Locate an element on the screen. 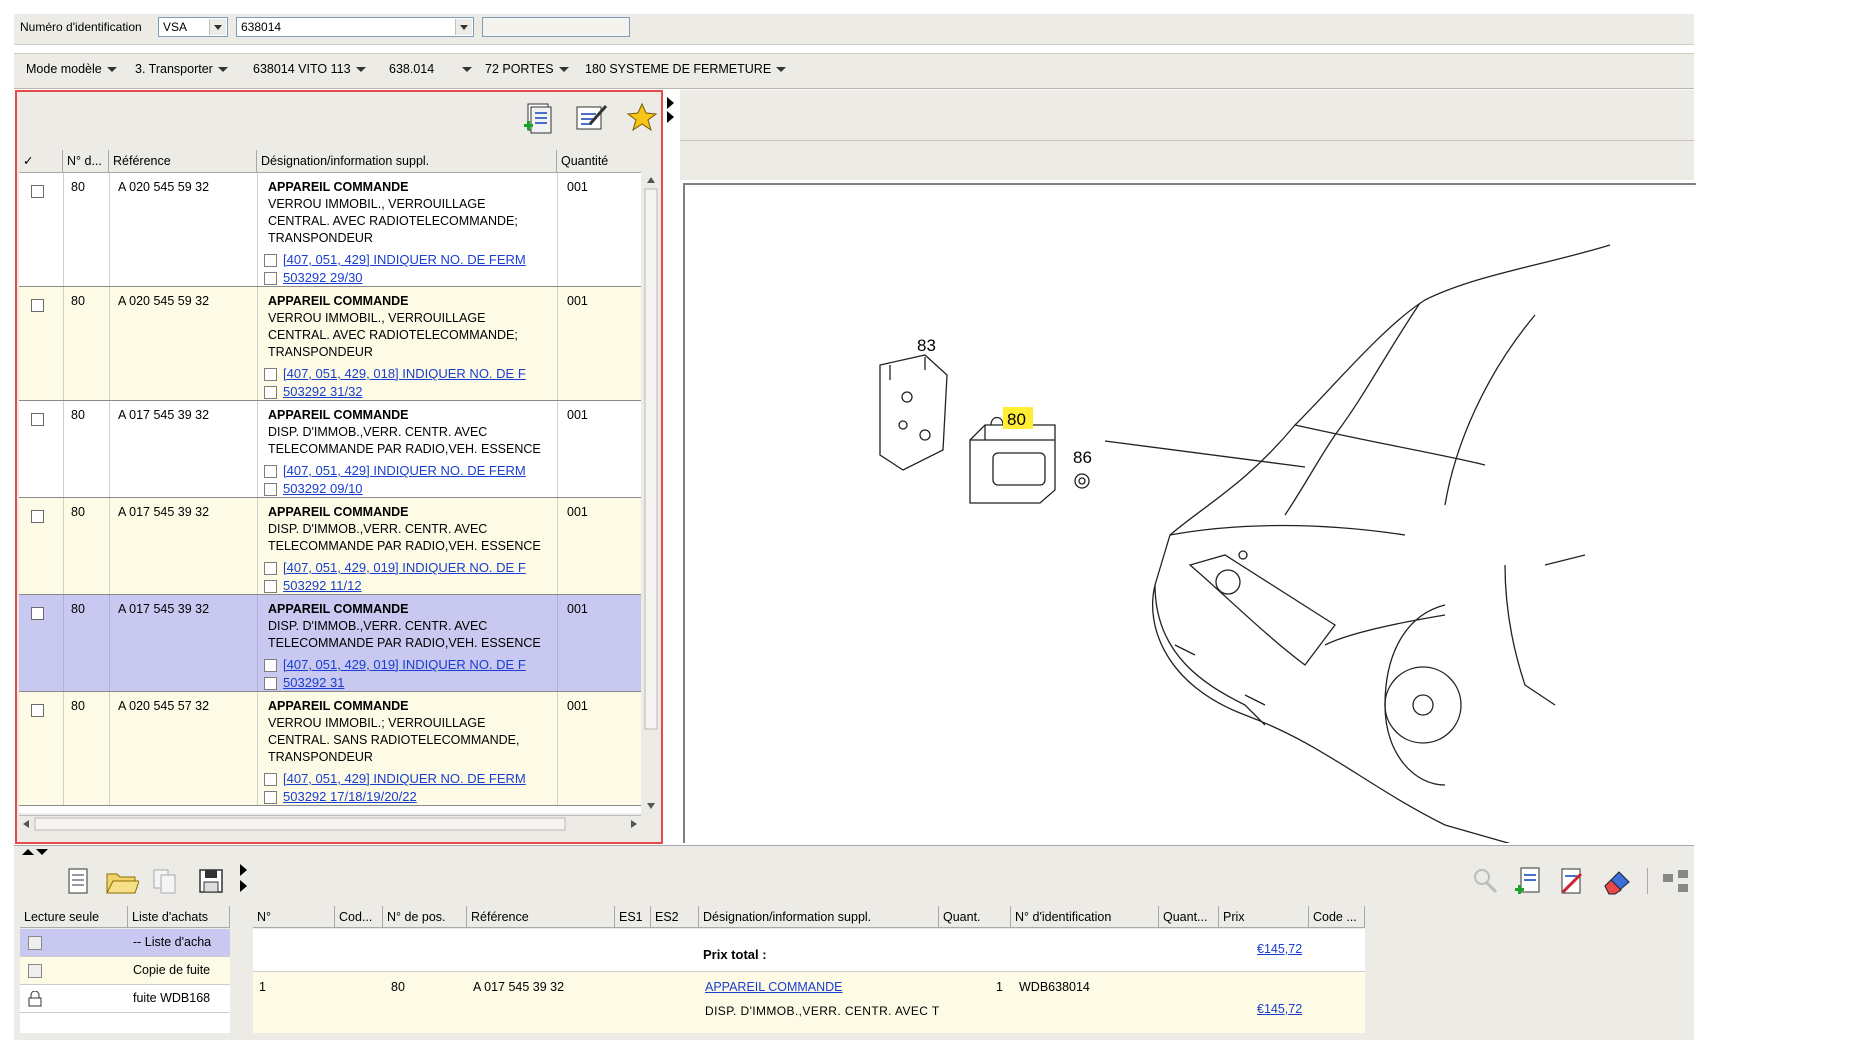 This screenshot has height=1040, width=1849. menu-transporter: 3. Transporter is located at coordinates (181, 69).